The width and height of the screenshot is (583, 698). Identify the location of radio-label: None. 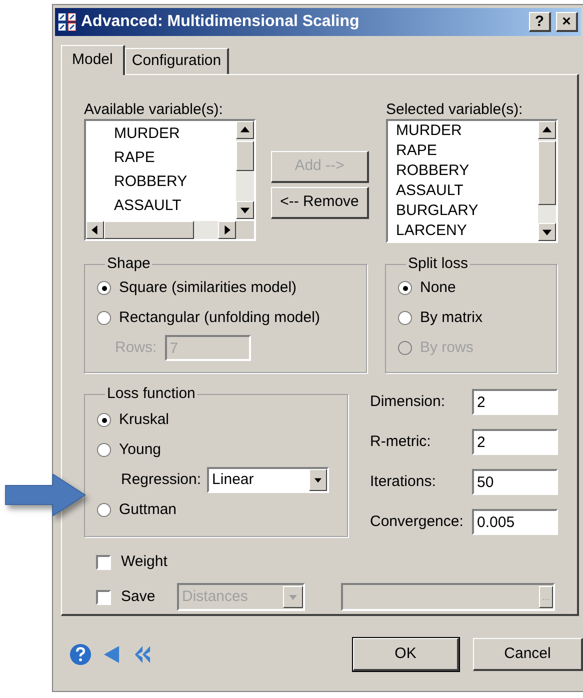
(438, 288).